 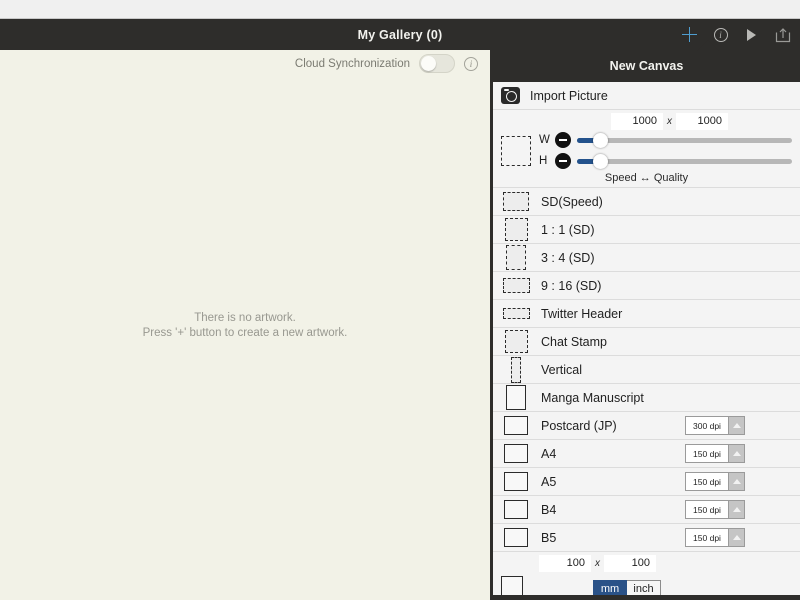 What do you see at coordinates (646, 314) in the screenshot?
I see `preset-row: Twitter Header` at bounding box center [646, 314].